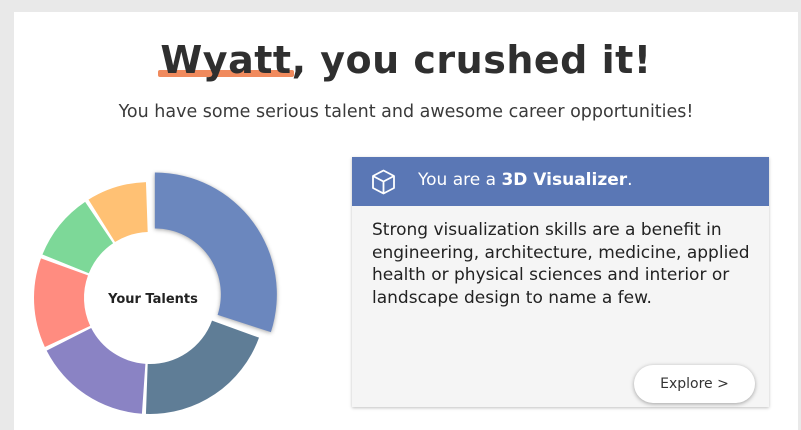 The height and width of the screenshot is (430, 801). I want to click on cube-icon, so click(383, 182).